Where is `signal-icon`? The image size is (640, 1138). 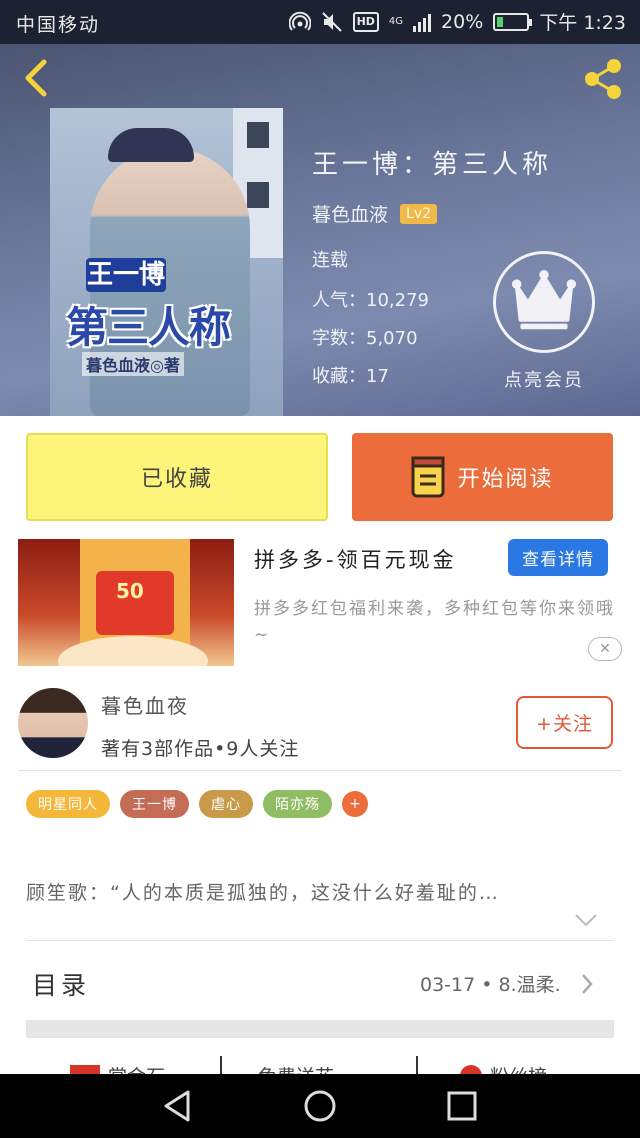 signal-icon is located at coordinates (422, 22).